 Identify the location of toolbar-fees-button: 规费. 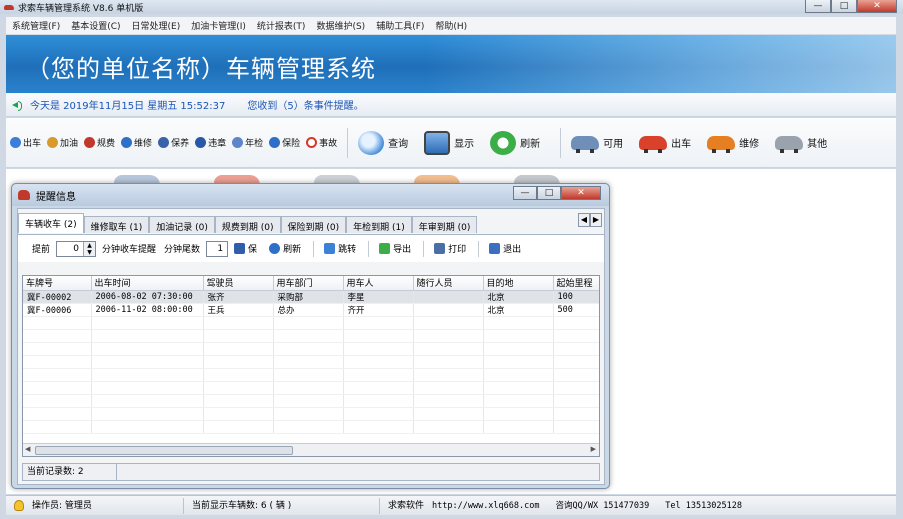
(99, 142).